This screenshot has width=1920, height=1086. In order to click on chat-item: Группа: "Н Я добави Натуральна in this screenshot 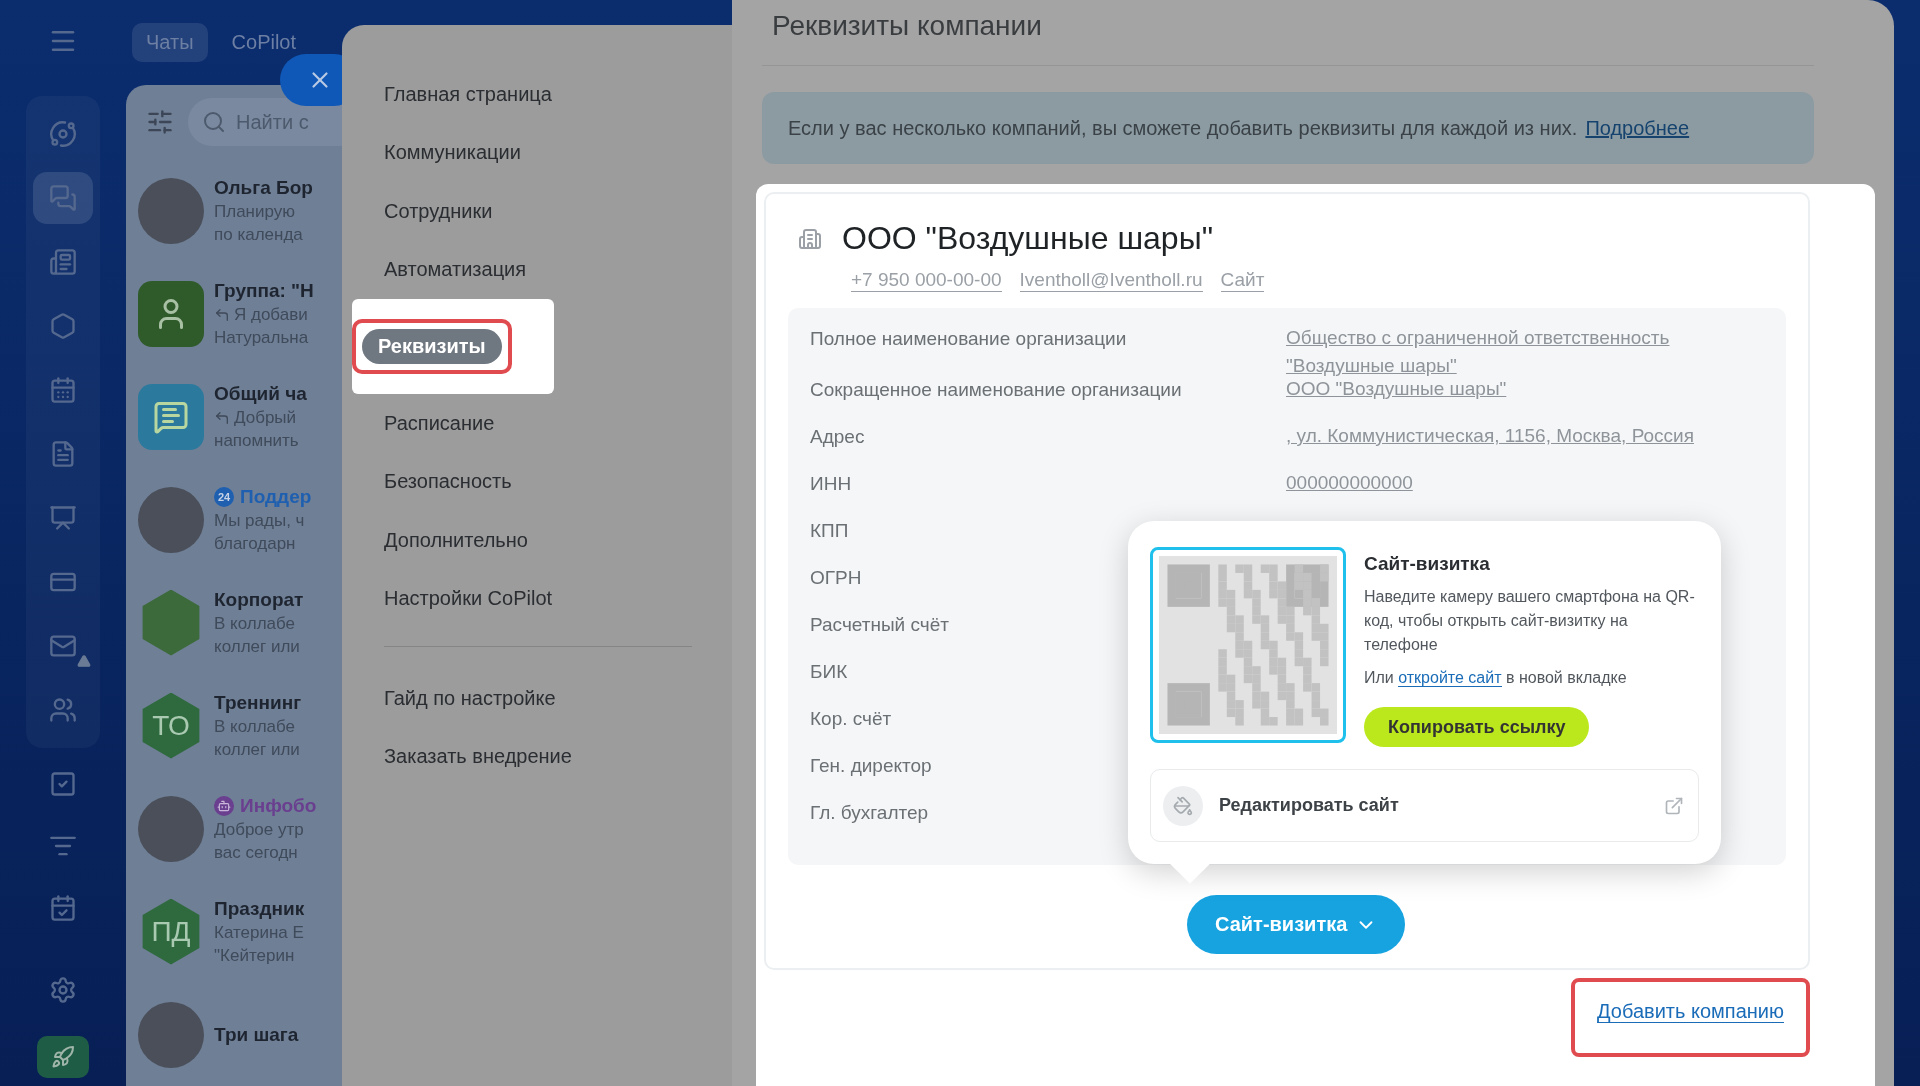, I will do `click(234, 313)`.